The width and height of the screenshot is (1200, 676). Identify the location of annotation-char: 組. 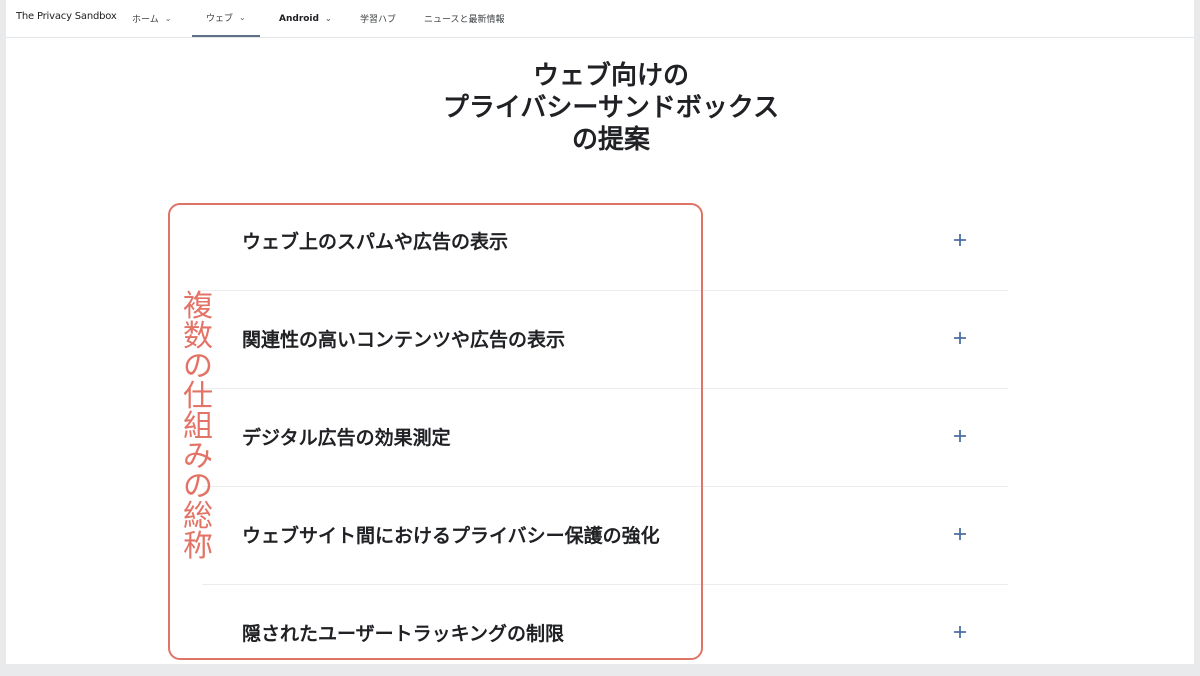
(198, 426).